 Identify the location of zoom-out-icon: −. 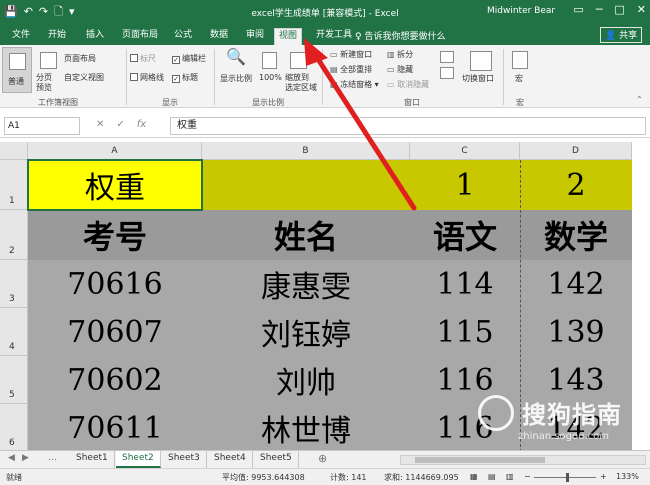
(527, 476).